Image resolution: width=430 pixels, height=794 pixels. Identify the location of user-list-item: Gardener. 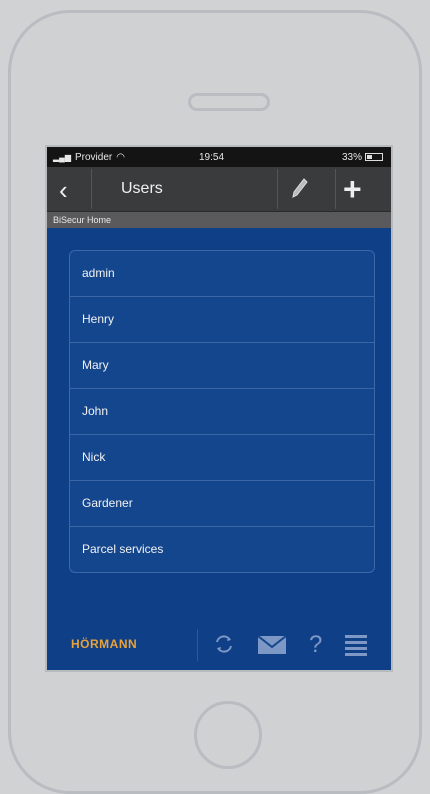
(222, 504).